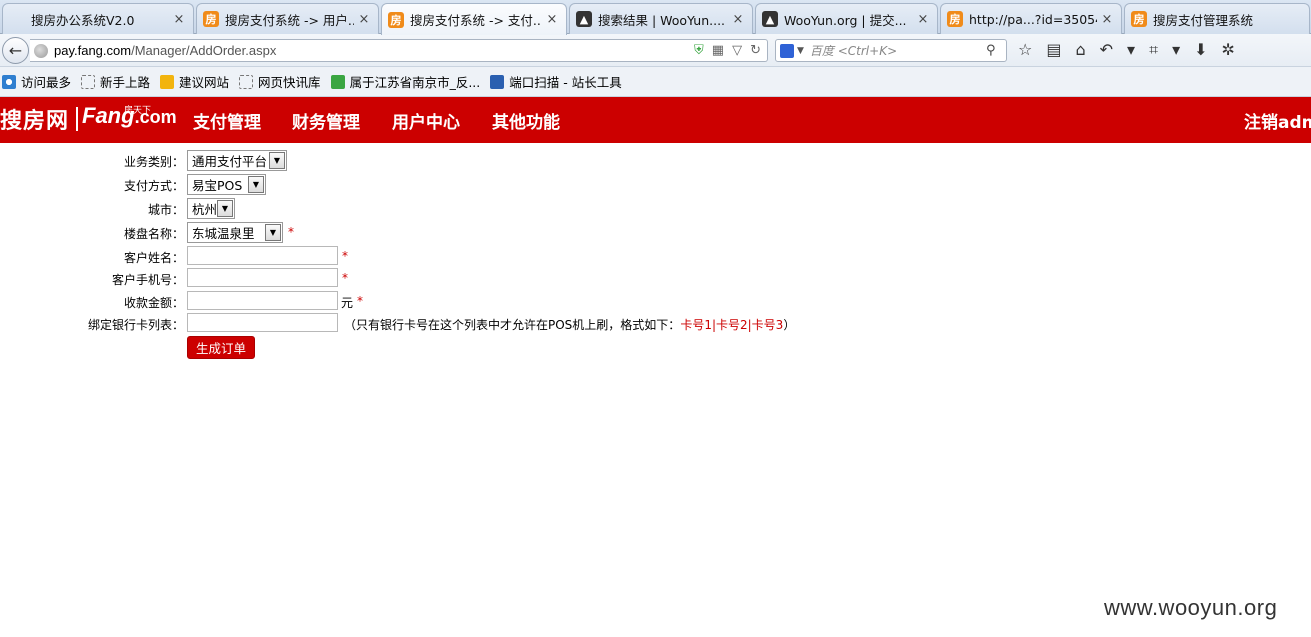 The image size is (1311, 637). What do you see at coordinates (655, 233) in the screenshot?
I see `row-building: 楼盘名称： 东城温泉里 ▼ *` at bounding box center [655, 233].